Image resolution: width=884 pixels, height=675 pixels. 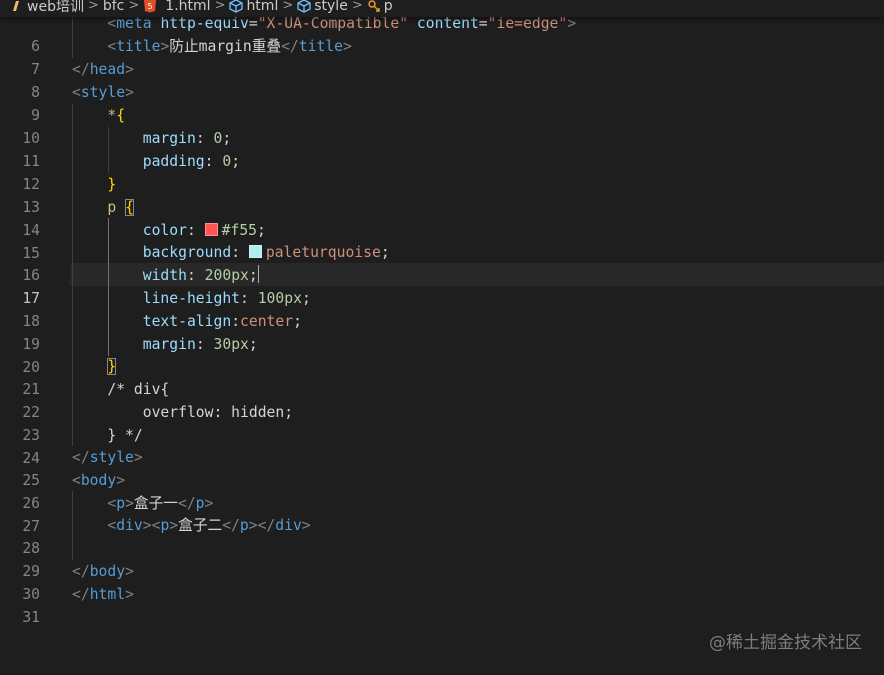 What do you see at coordinates (442, 171) in the screenshot?
I see `code-line: 12 padding: 0;` at bounding box center [442, 171].